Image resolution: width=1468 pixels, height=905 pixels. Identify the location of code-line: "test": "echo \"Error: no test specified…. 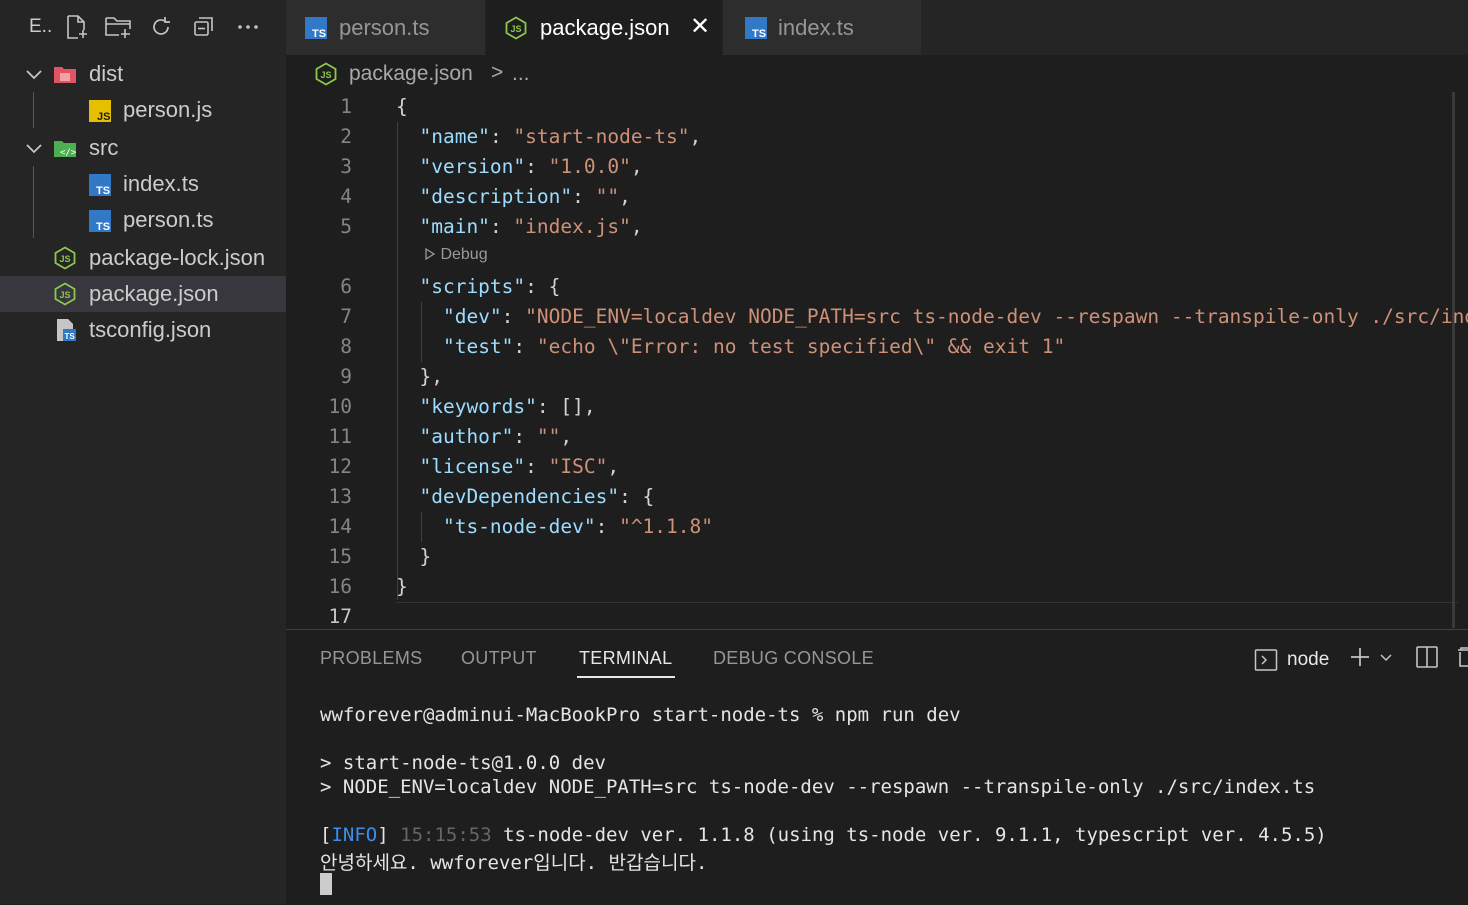
(730, 346).